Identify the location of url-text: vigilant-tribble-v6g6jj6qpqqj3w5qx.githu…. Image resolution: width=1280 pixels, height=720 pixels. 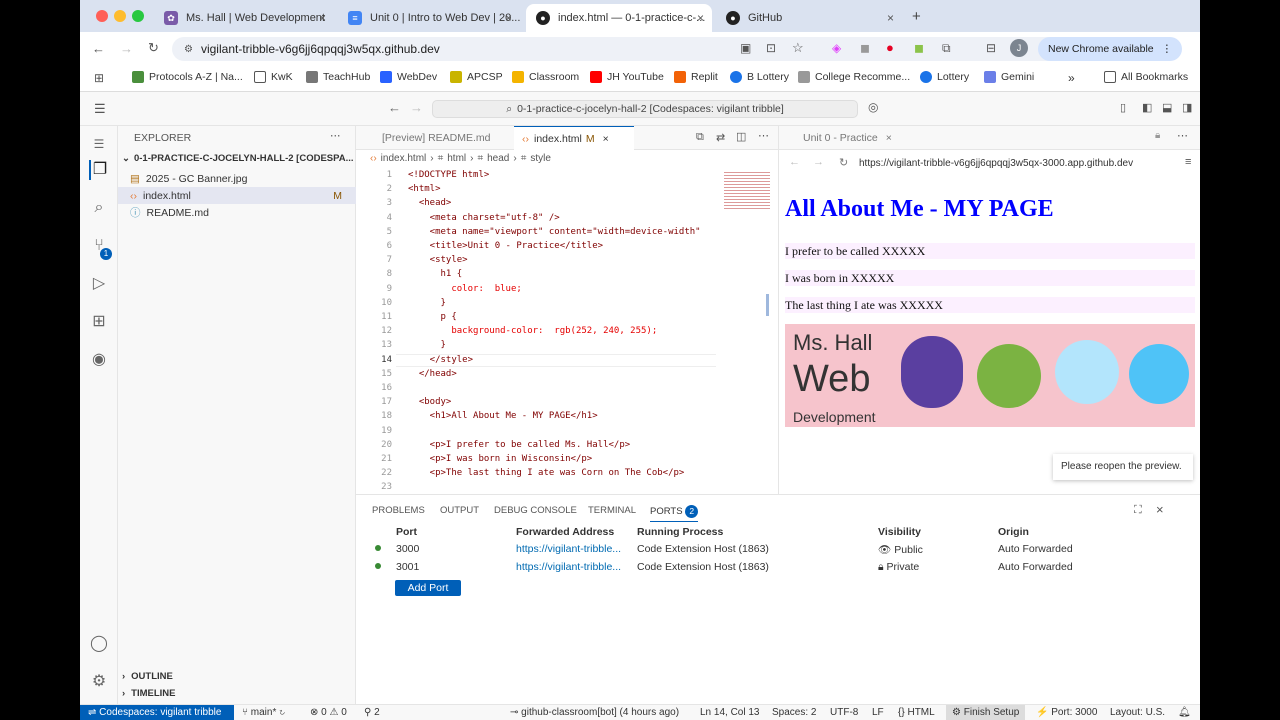
(320, 49).